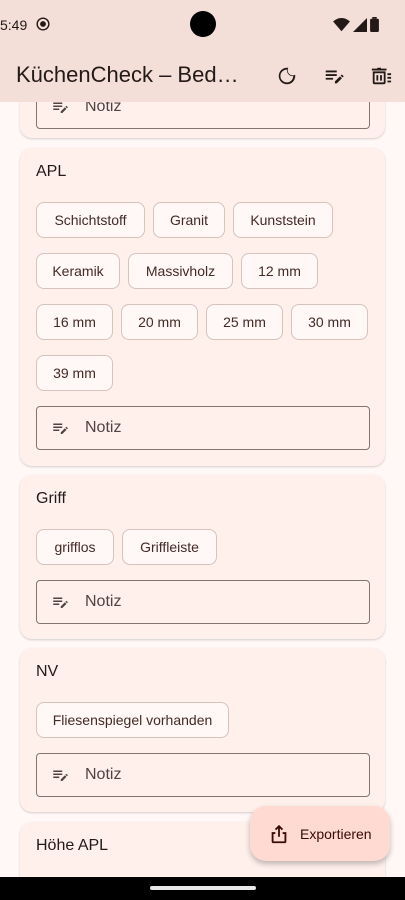 This screenshot has height=900, width=405. I want to click on chip-39mm: 39 mm, so click(74, 373).